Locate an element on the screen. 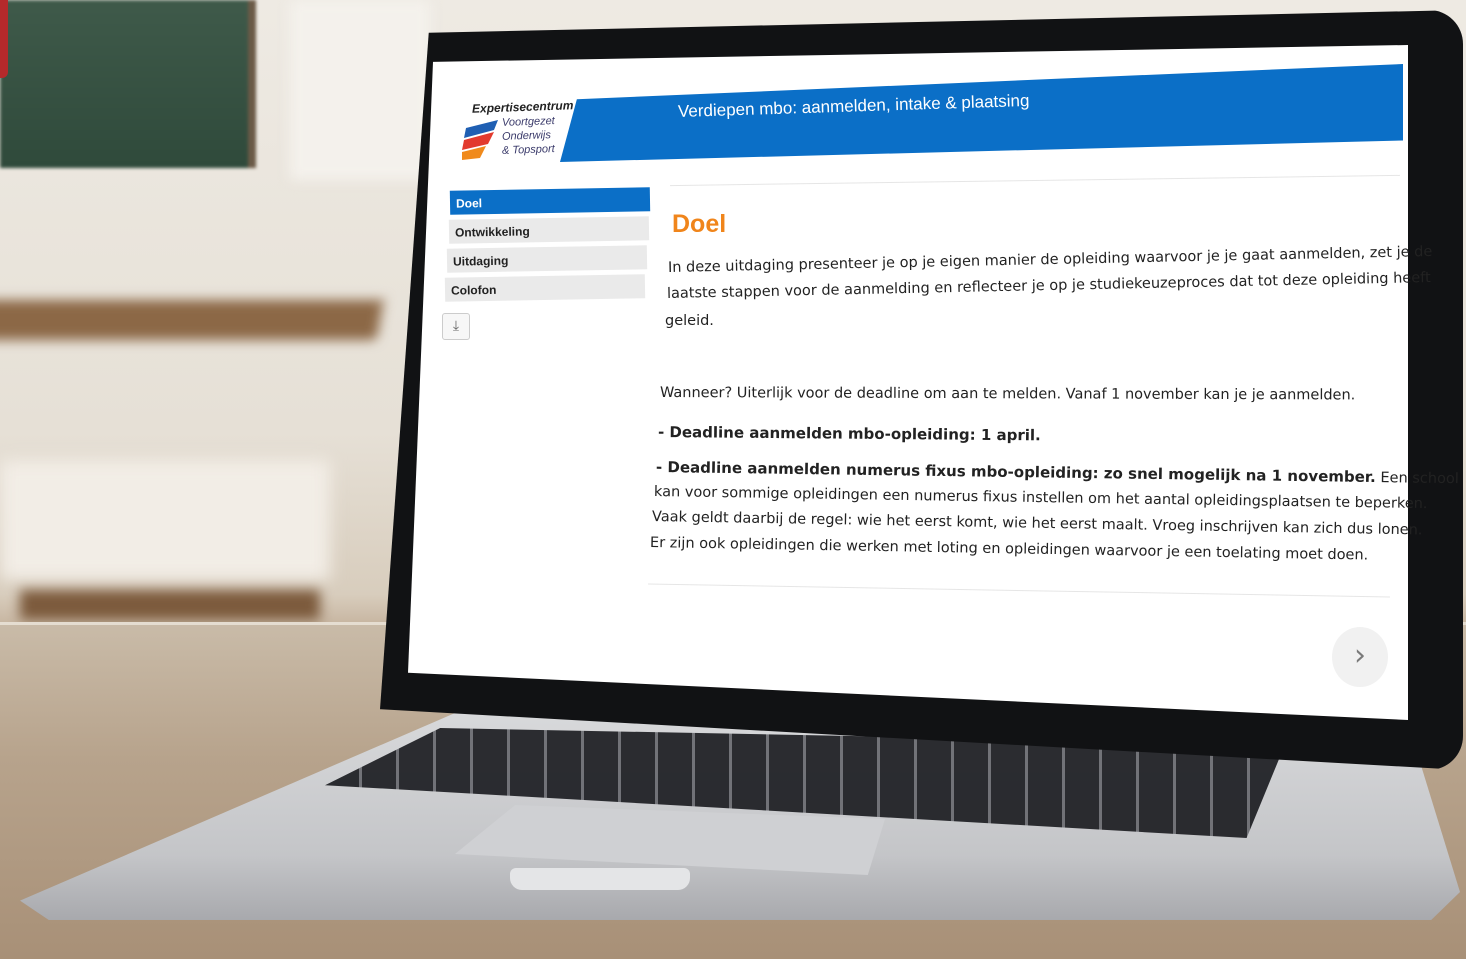  red-corner is located at coordinates (4, 39).